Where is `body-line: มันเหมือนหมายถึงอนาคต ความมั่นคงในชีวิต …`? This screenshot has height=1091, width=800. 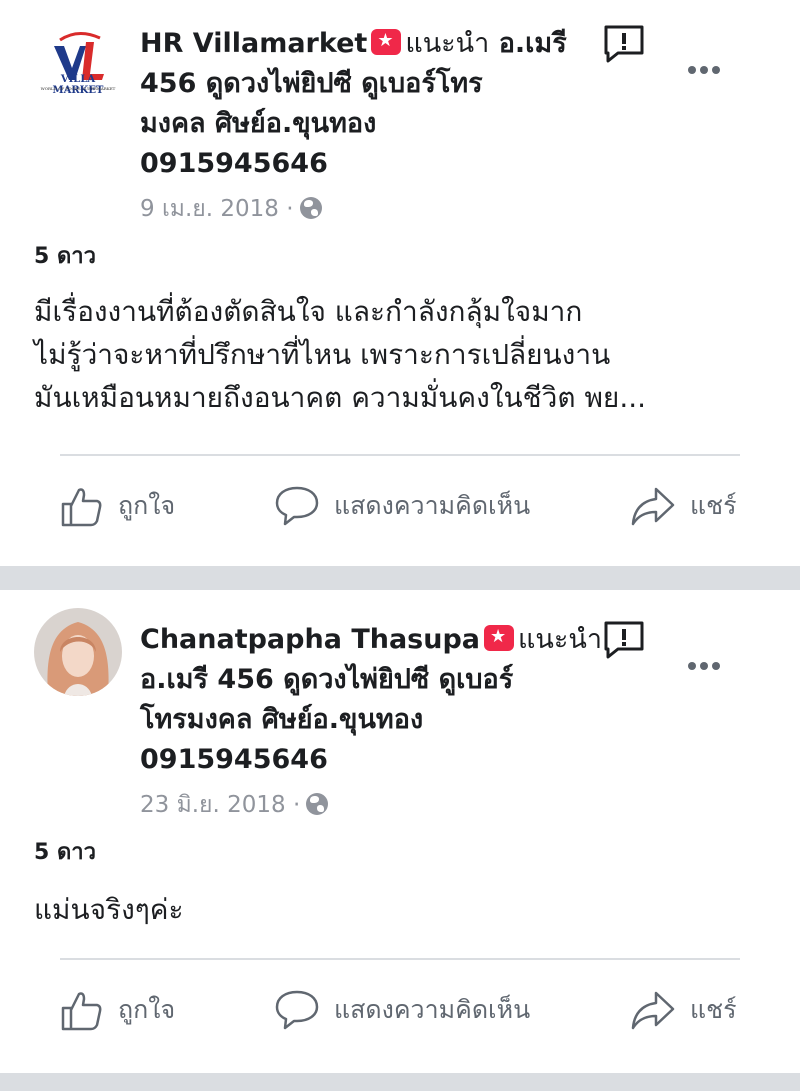 body-line: มันเหมือนหมายถึงอนาคต ความมั่นคงในชีวิต … is located at coordinates (340, 397).